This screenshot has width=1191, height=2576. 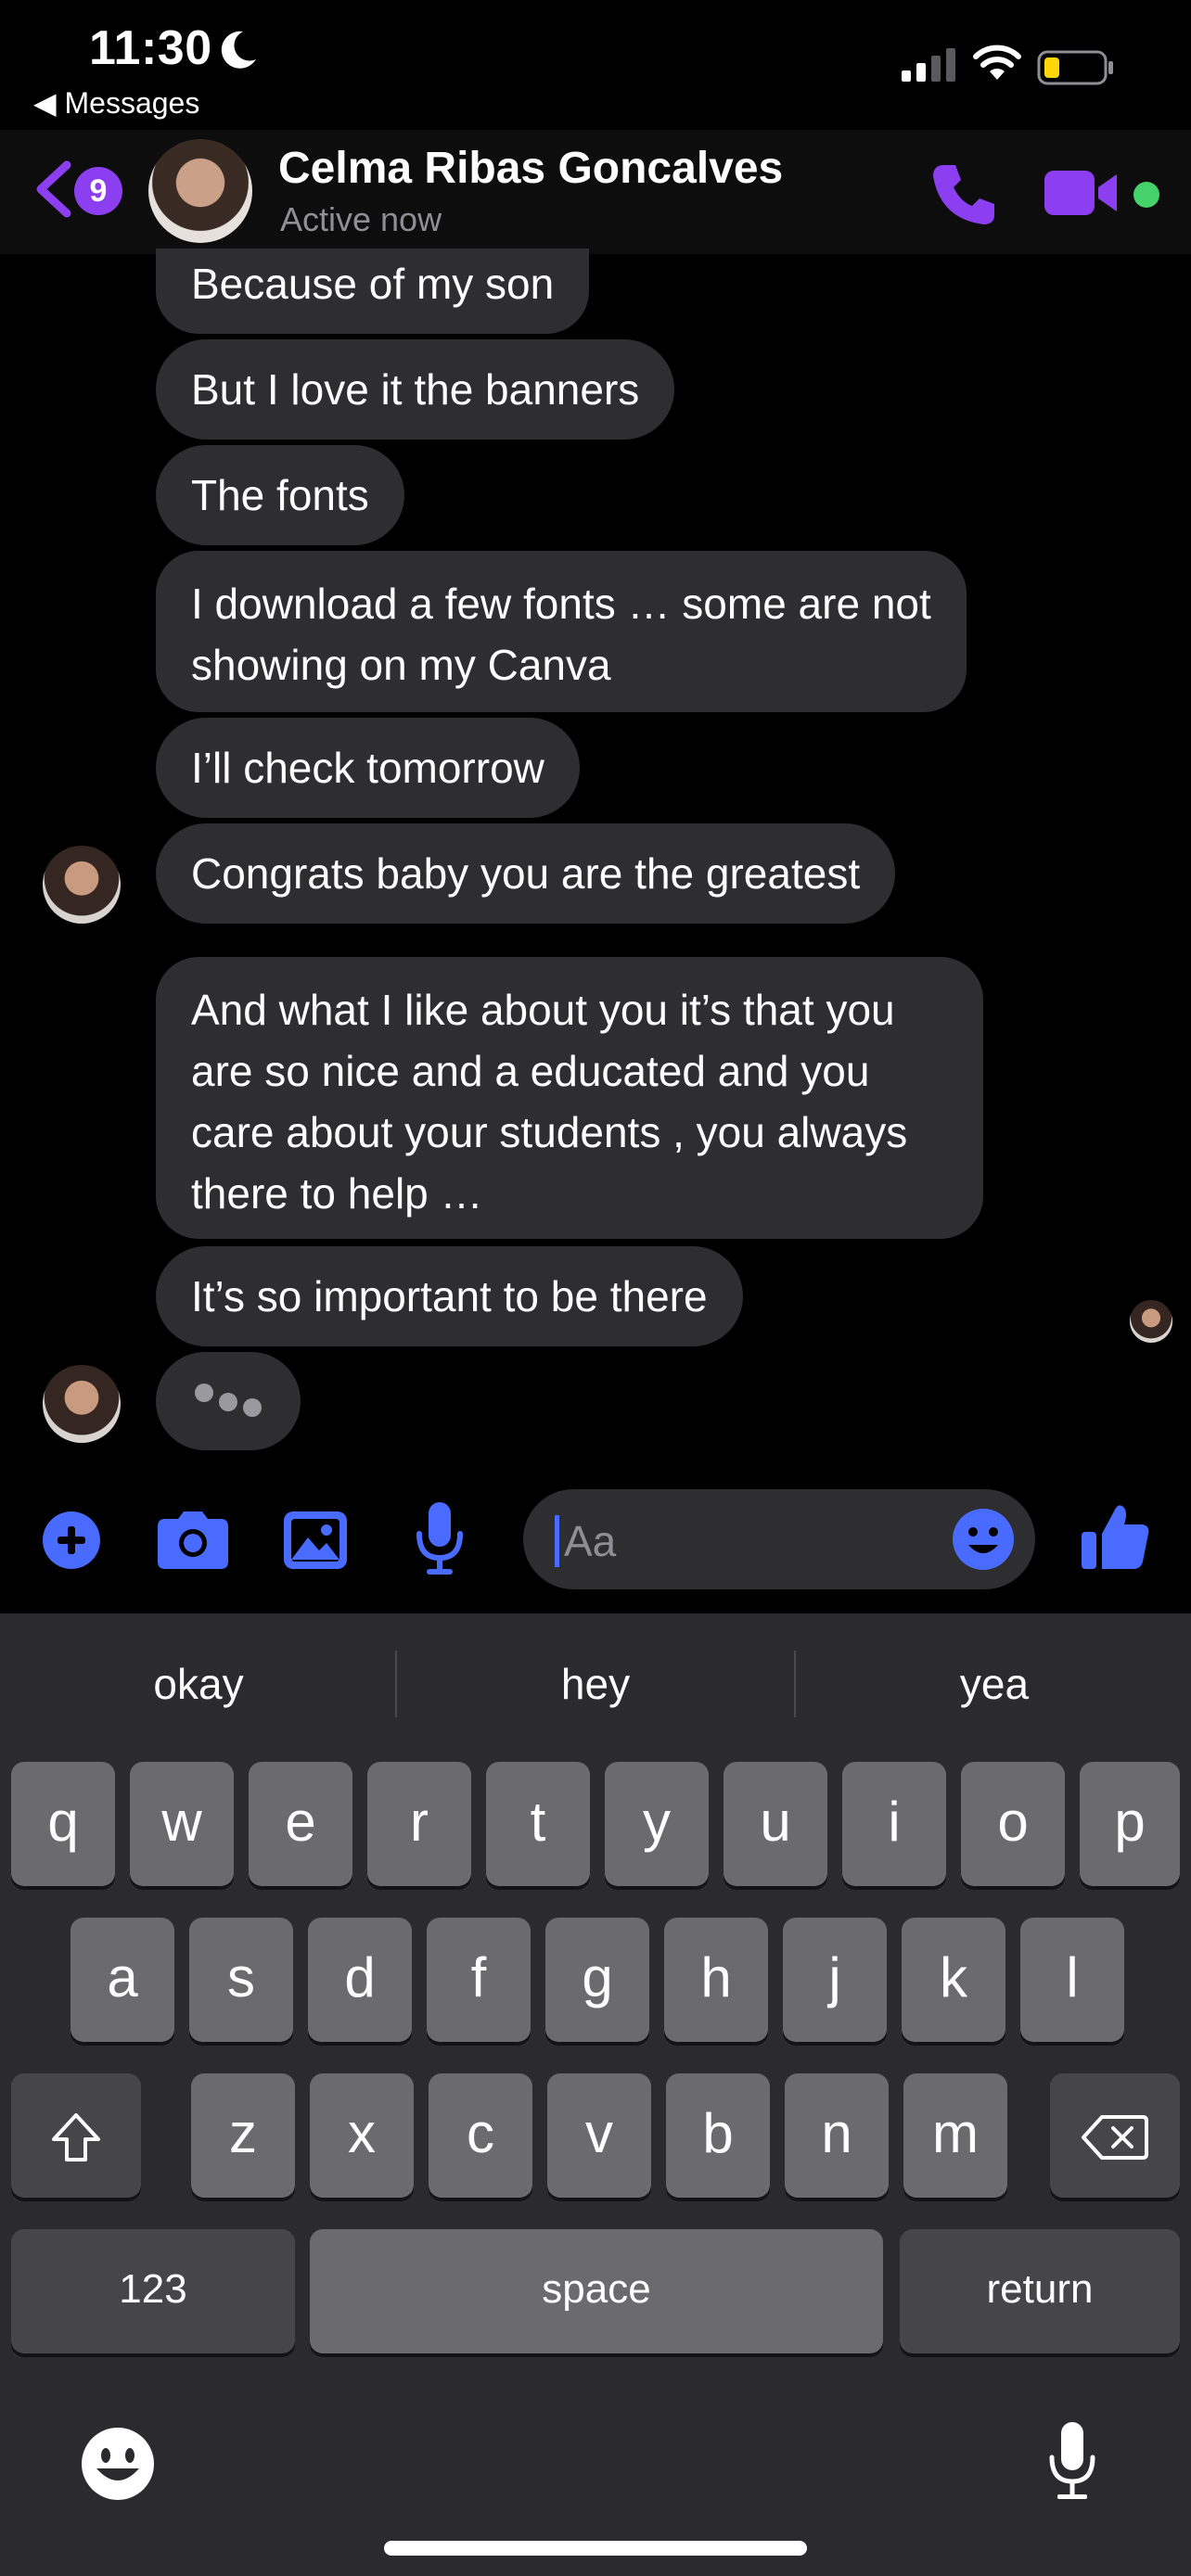 What do you see at coordinates (49, 103) in the screenshot?
I see `back-triangle-icon: ◀` at bounding box center [49, 103].